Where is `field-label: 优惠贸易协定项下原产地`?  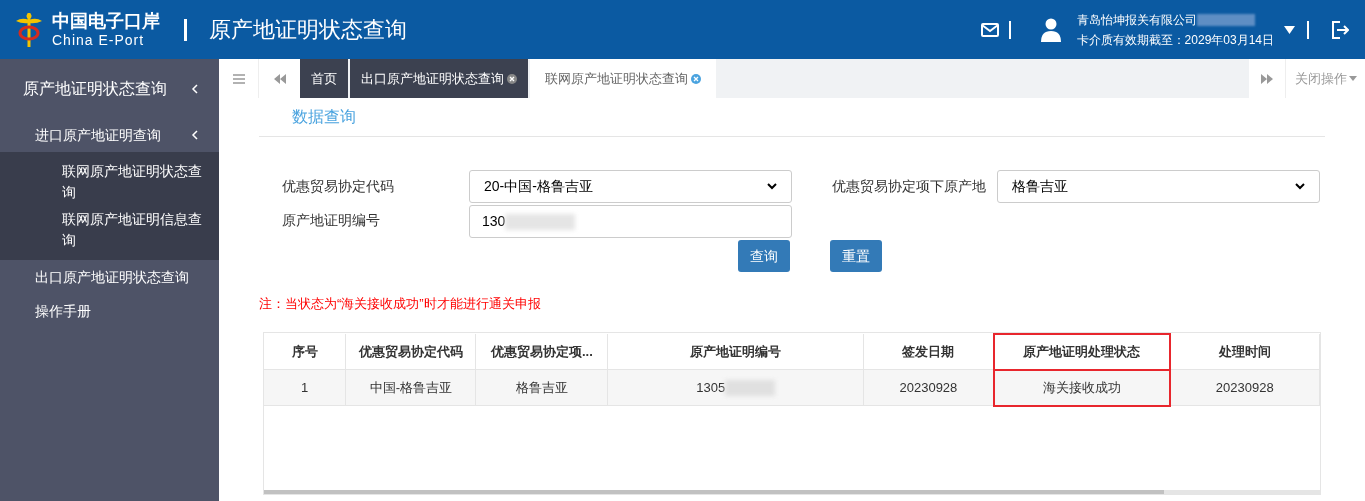 field-label: 优惠贸易协定项下原产地 is located at coordinates (909, 186).